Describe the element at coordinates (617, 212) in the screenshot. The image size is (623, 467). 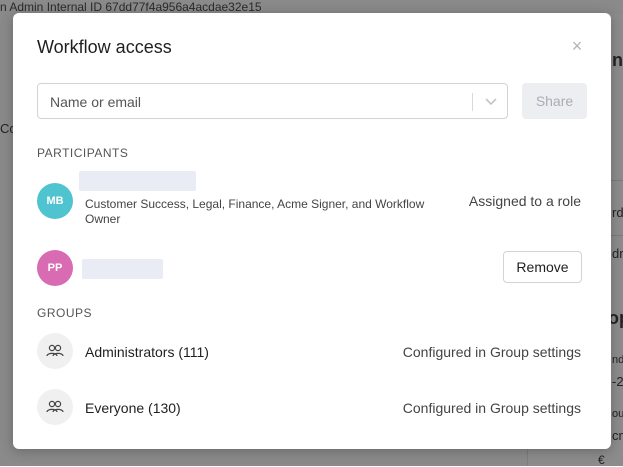
I see `background-text-fragment: rde` at that location.